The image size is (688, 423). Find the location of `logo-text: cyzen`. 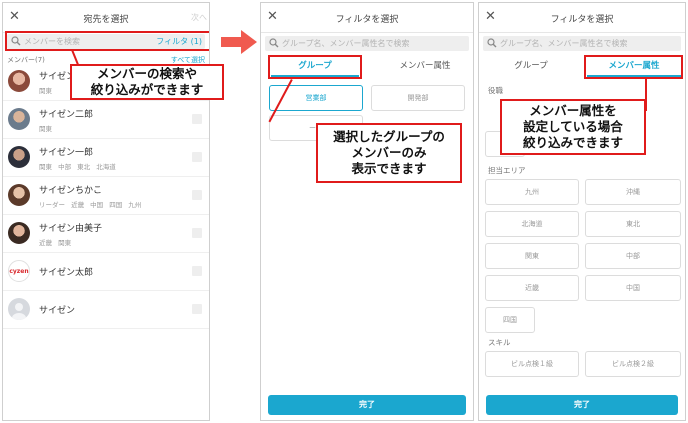

logo-text: cyzen is located at coordinates (19, 271).